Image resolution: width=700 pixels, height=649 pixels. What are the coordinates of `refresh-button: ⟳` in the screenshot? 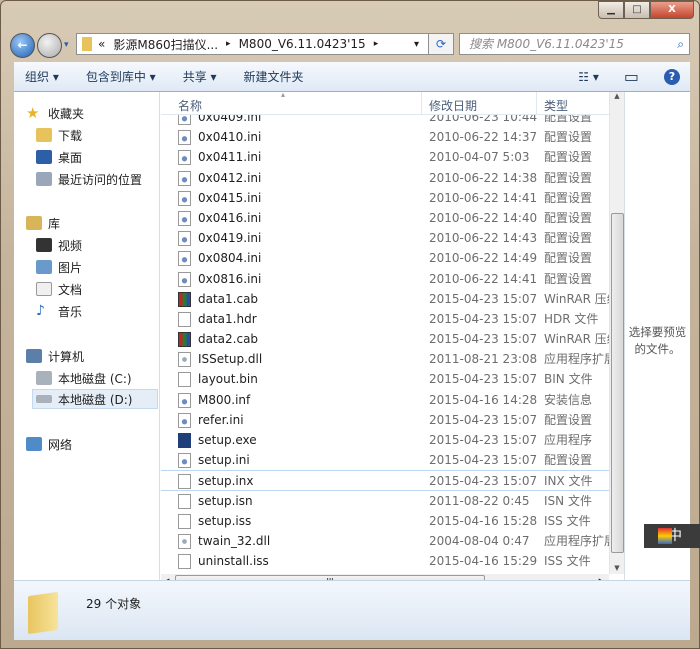 It's located at (441, 44).